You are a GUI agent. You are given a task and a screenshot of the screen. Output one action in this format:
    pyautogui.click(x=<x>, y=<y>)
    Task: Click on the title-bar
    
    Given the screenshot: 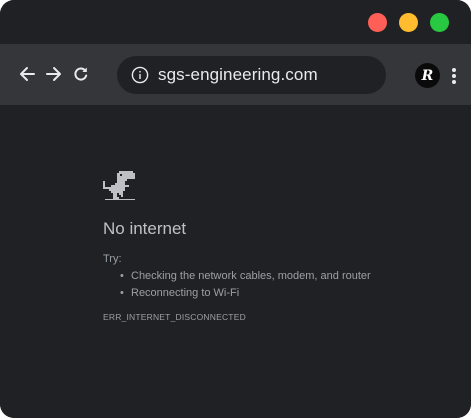 What is the action you would take?
    pyautogui.click(x=235, y=22)
    